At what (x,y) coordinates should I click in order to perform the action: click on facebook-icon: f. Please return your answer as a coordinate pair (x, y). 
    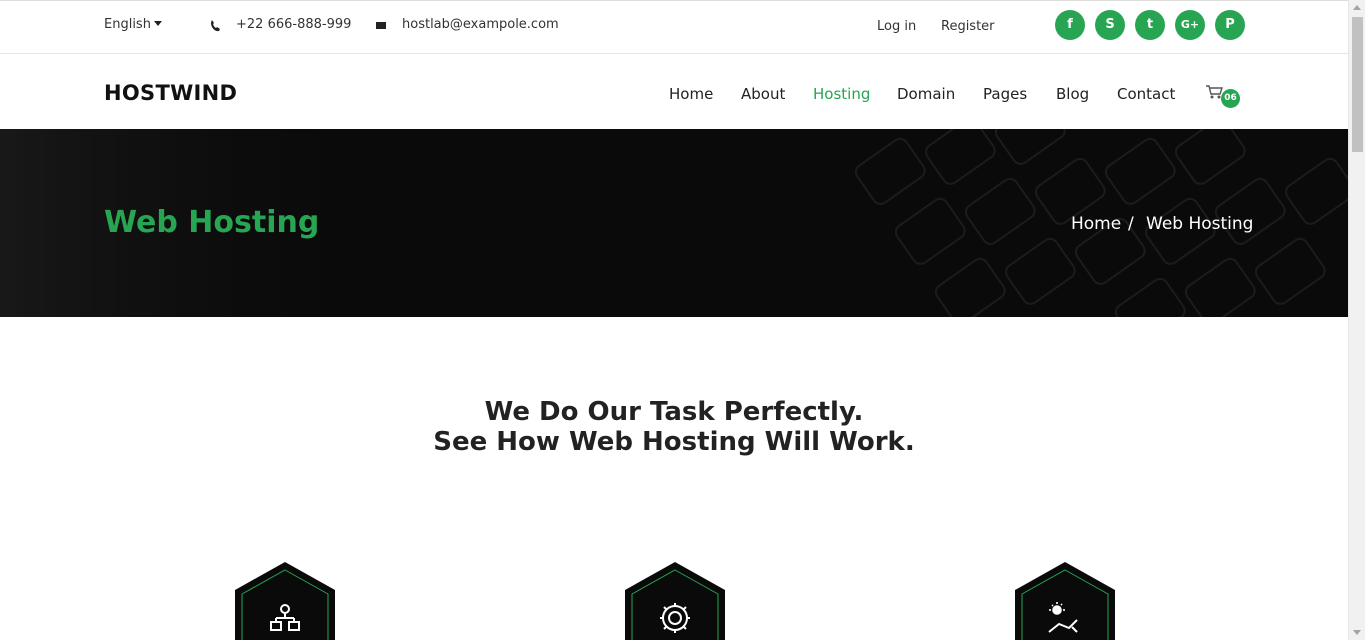
    Looking at the image, I should click on (1070, 25).